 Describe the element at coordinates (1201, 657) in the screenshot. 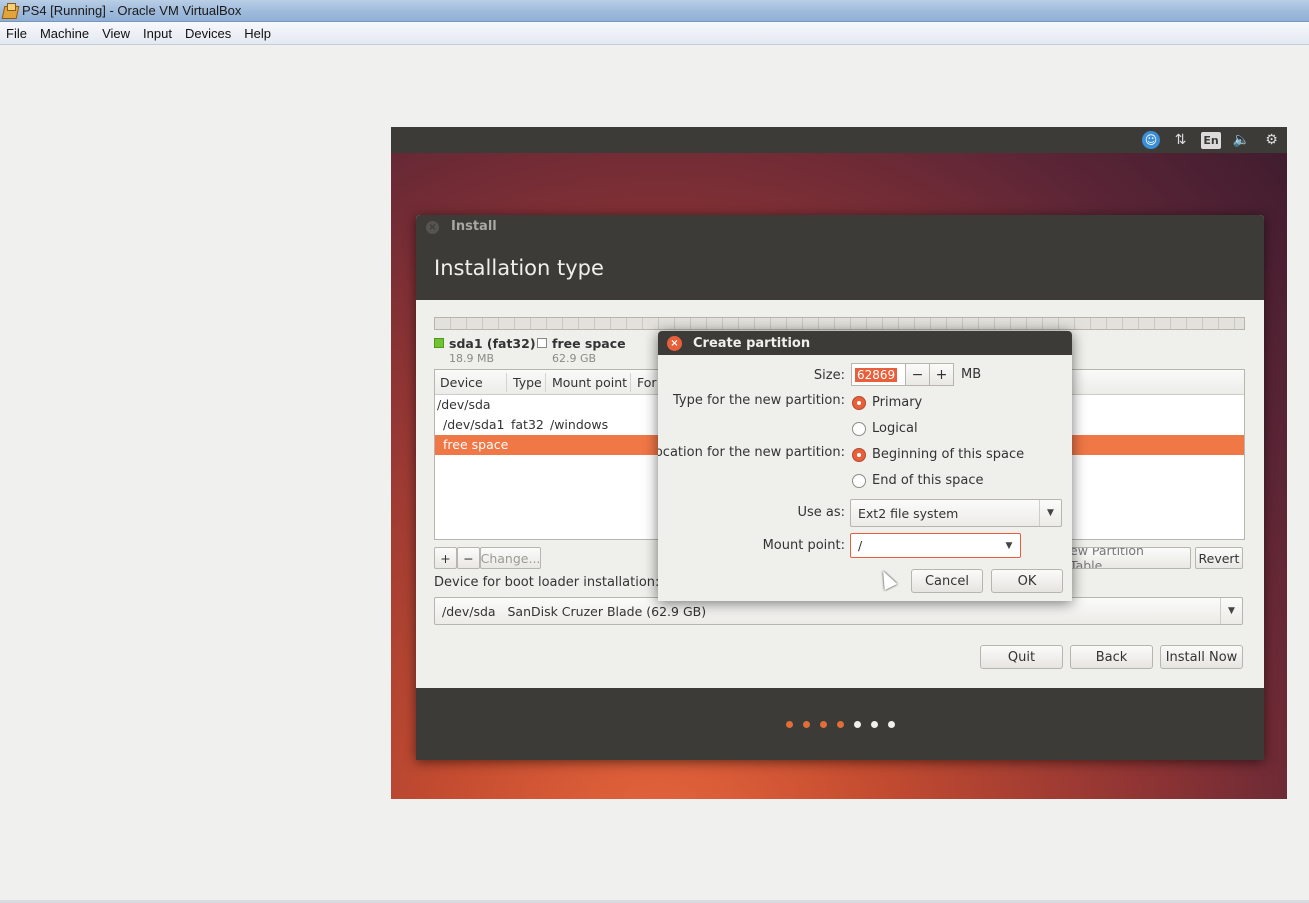

I see `install-now-button: Install Now` at that location.